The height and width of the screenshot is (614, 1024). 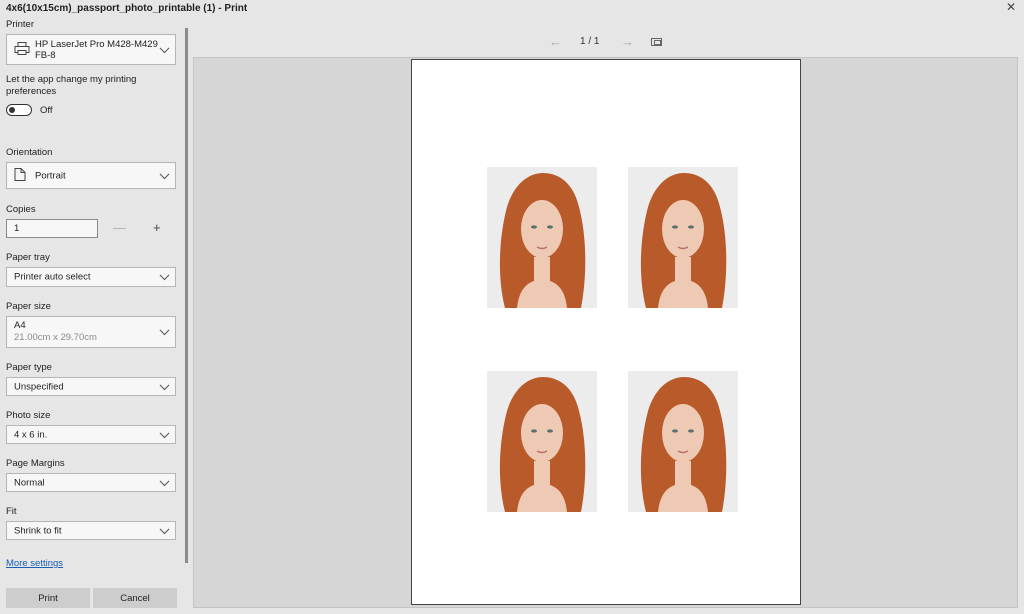 I want to click on size-value: A4 21.00cm x 29.70cm, so click(x=55, y=331).